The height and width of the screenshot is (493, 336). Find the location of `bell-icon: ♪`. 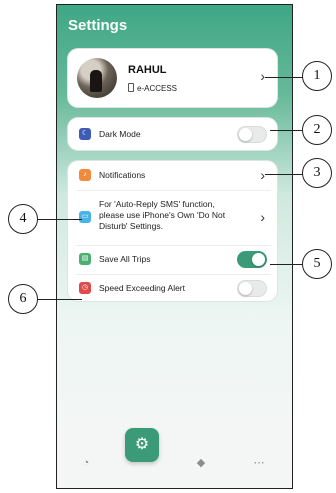

bell-icon: ♪ is located at coordinates (85, 175).